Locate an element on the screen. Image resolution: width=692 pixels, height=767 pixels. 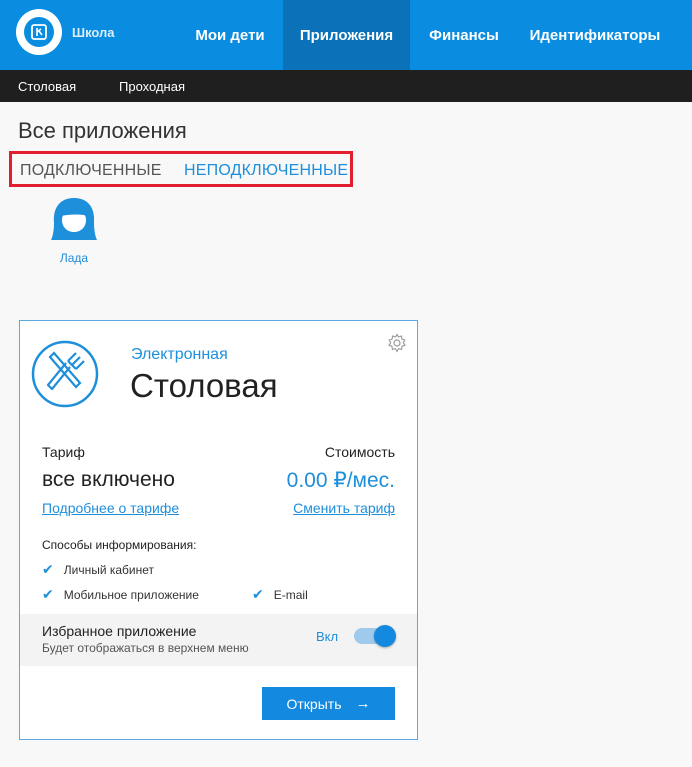
notify-item-email: ✔ E-mail is located at coordinates (280, 594).